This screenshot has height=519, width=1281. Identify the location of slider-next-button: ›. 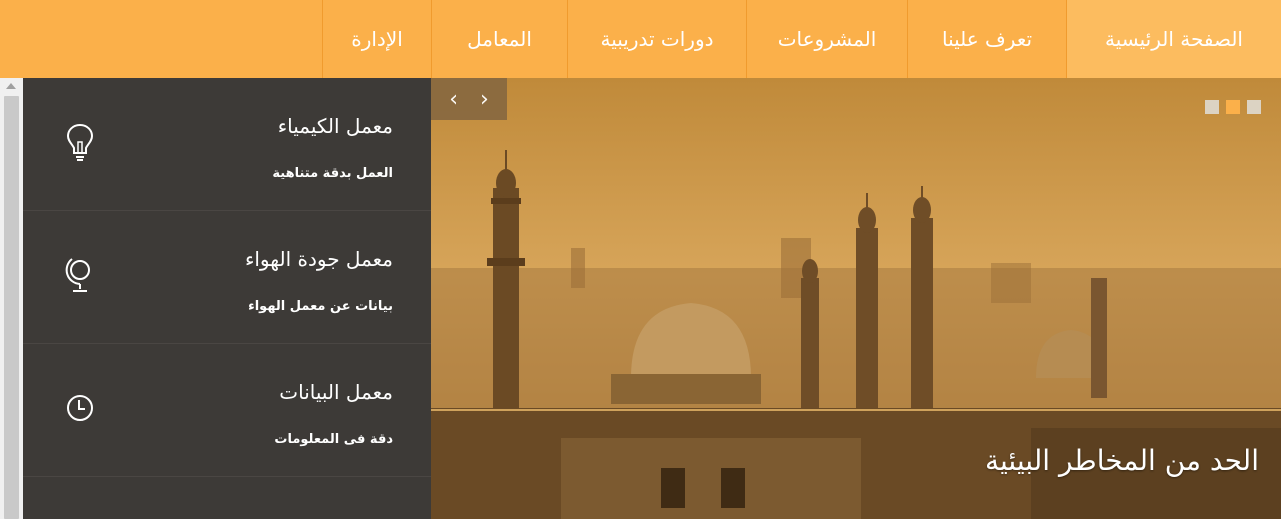
(484, 99).